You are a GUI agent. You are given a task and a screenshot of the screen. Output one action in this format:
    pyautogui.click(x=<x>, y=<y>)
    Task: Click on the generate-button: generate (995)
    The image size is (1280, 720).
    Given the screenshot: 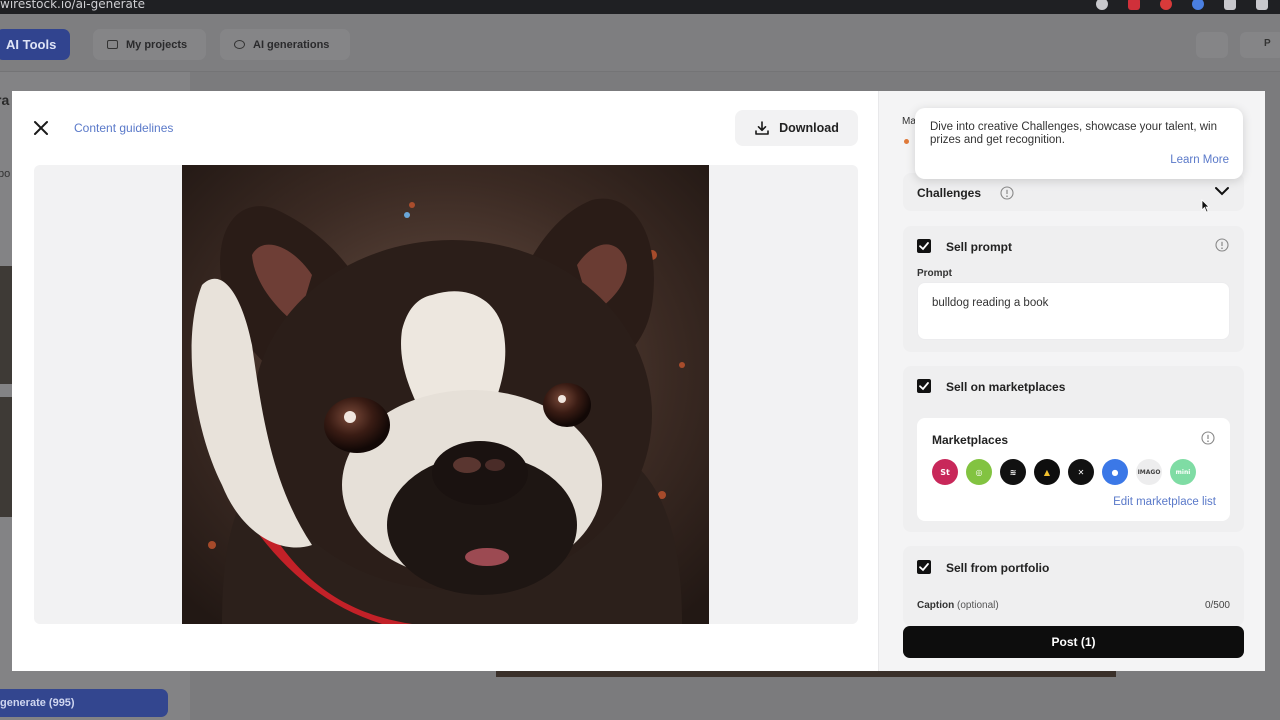 What is the action you would take?
    pyautogui.click(x=84, y=703)
    